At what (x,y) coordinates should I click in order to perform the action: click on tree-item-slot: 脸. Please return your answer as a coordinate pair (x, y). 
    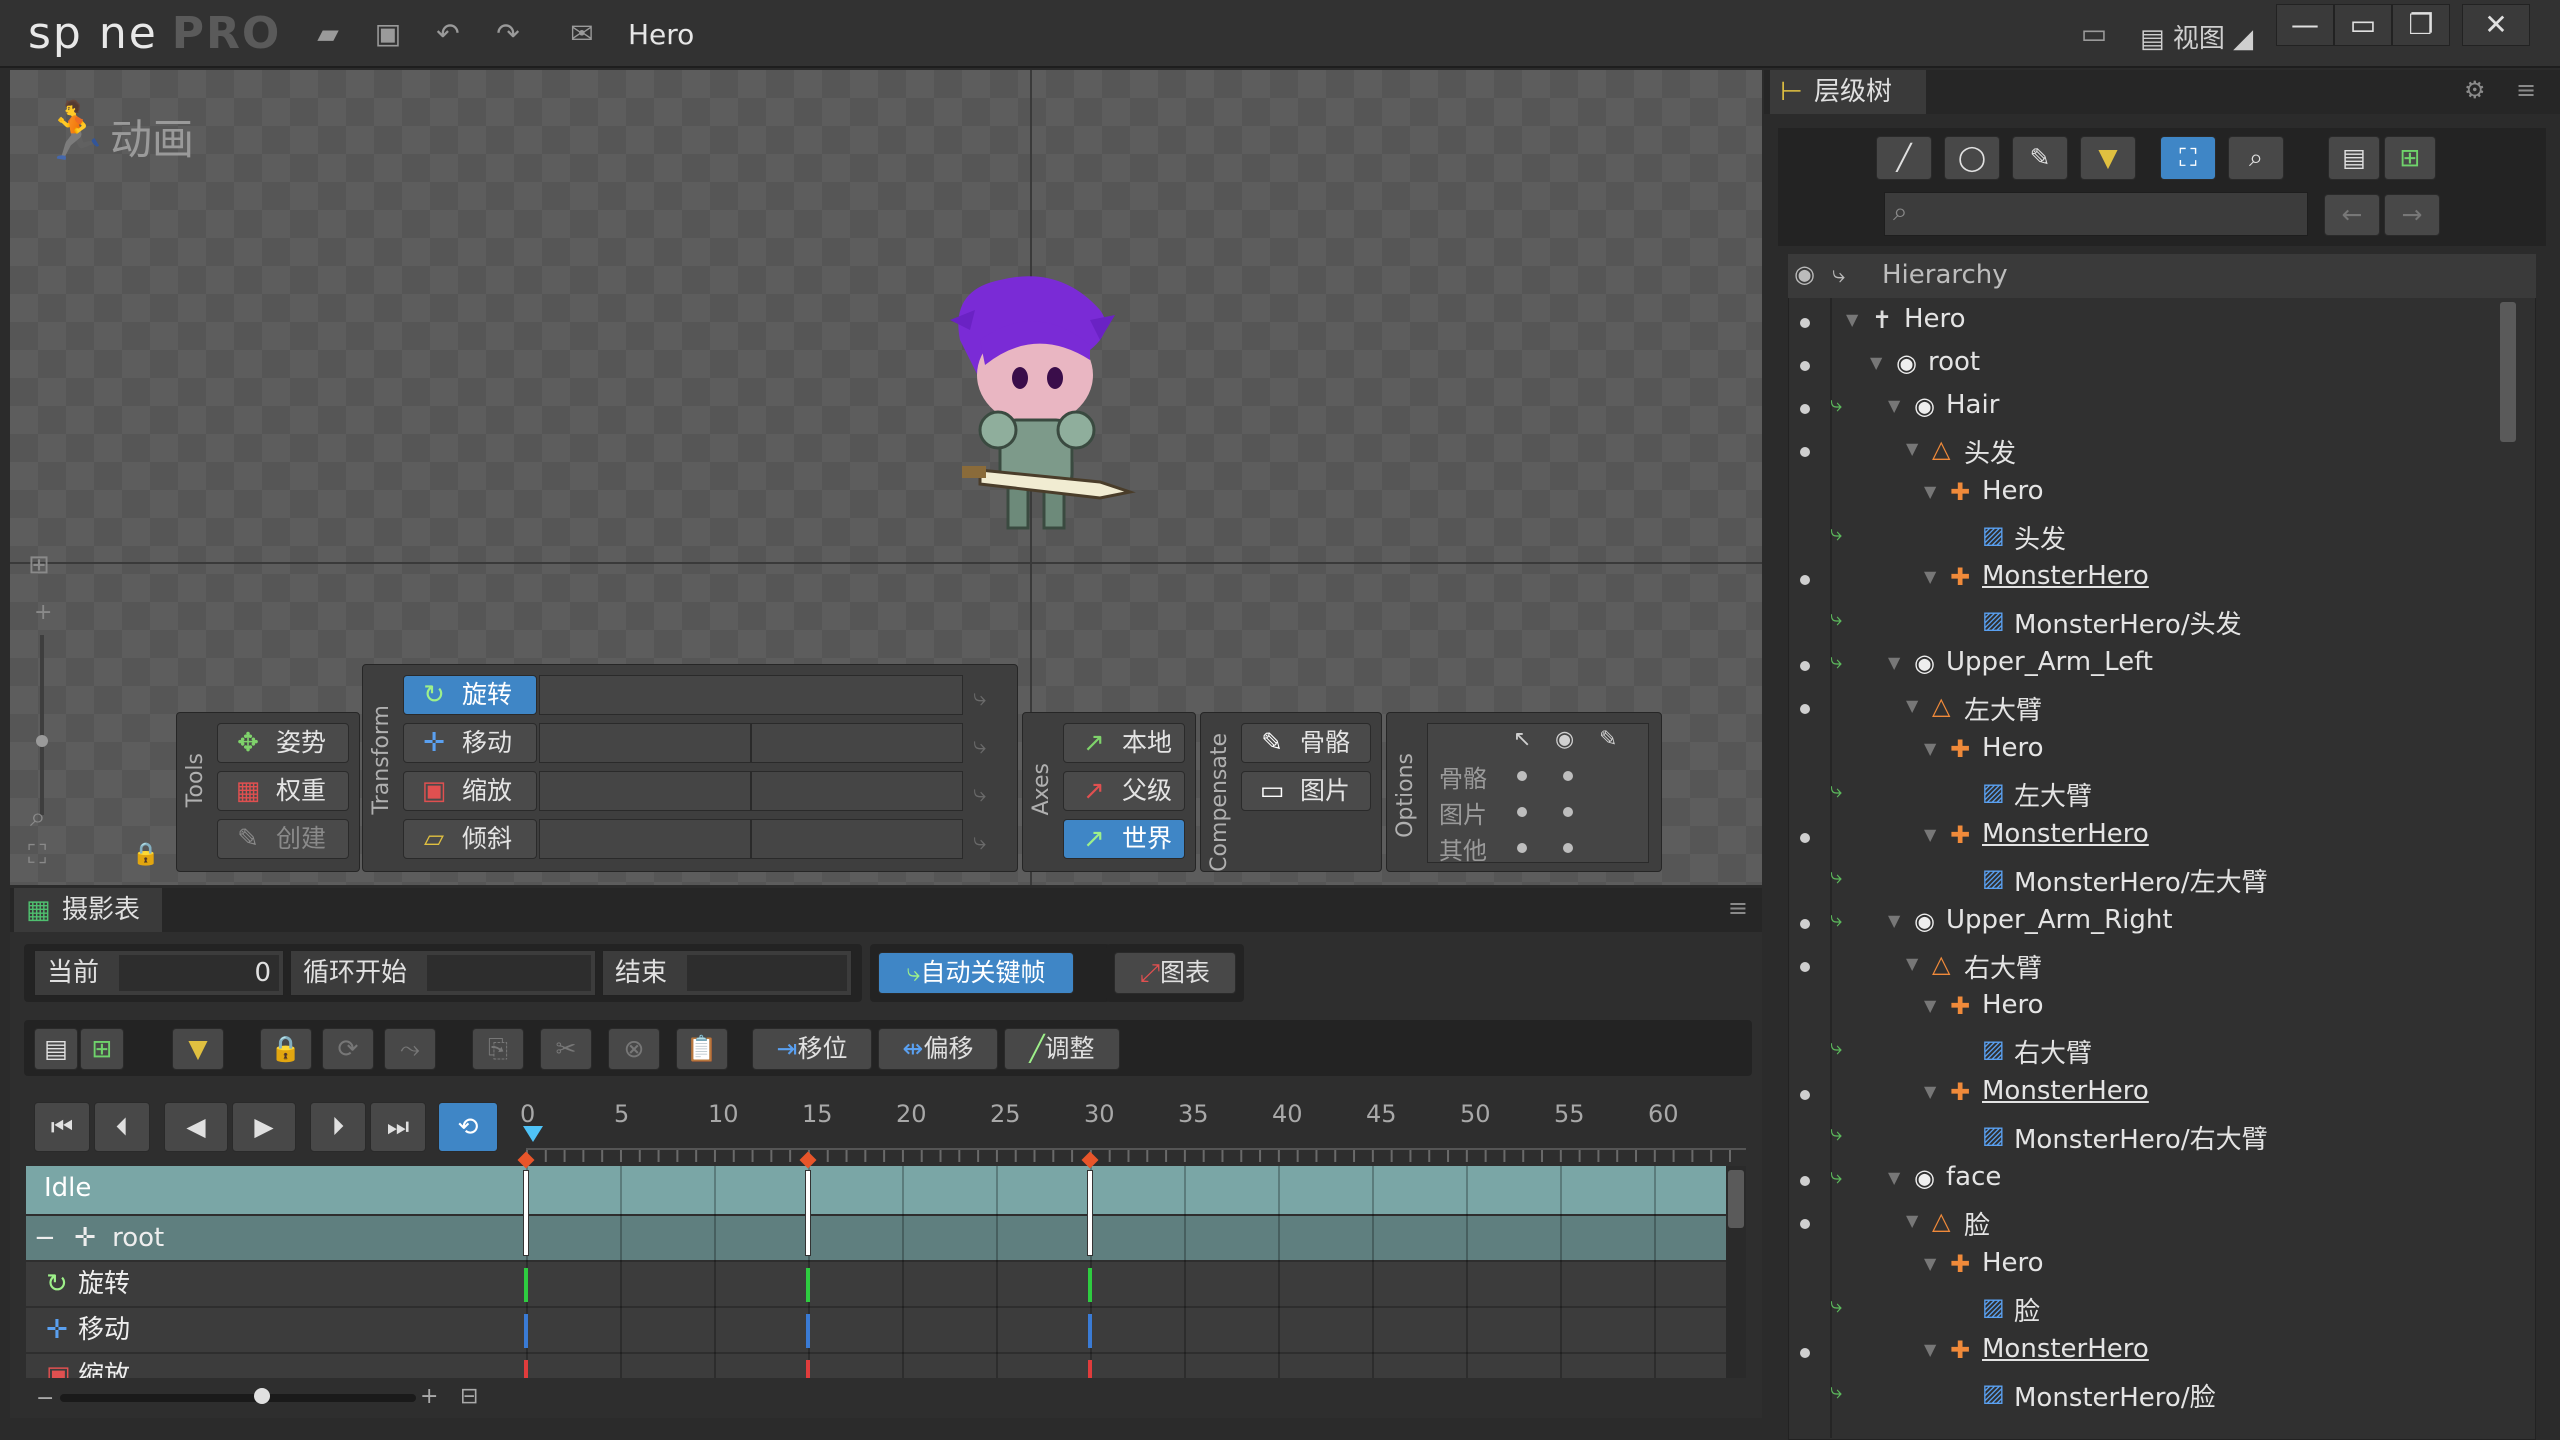
    Looking at the image, I should click on (1977, 1223).